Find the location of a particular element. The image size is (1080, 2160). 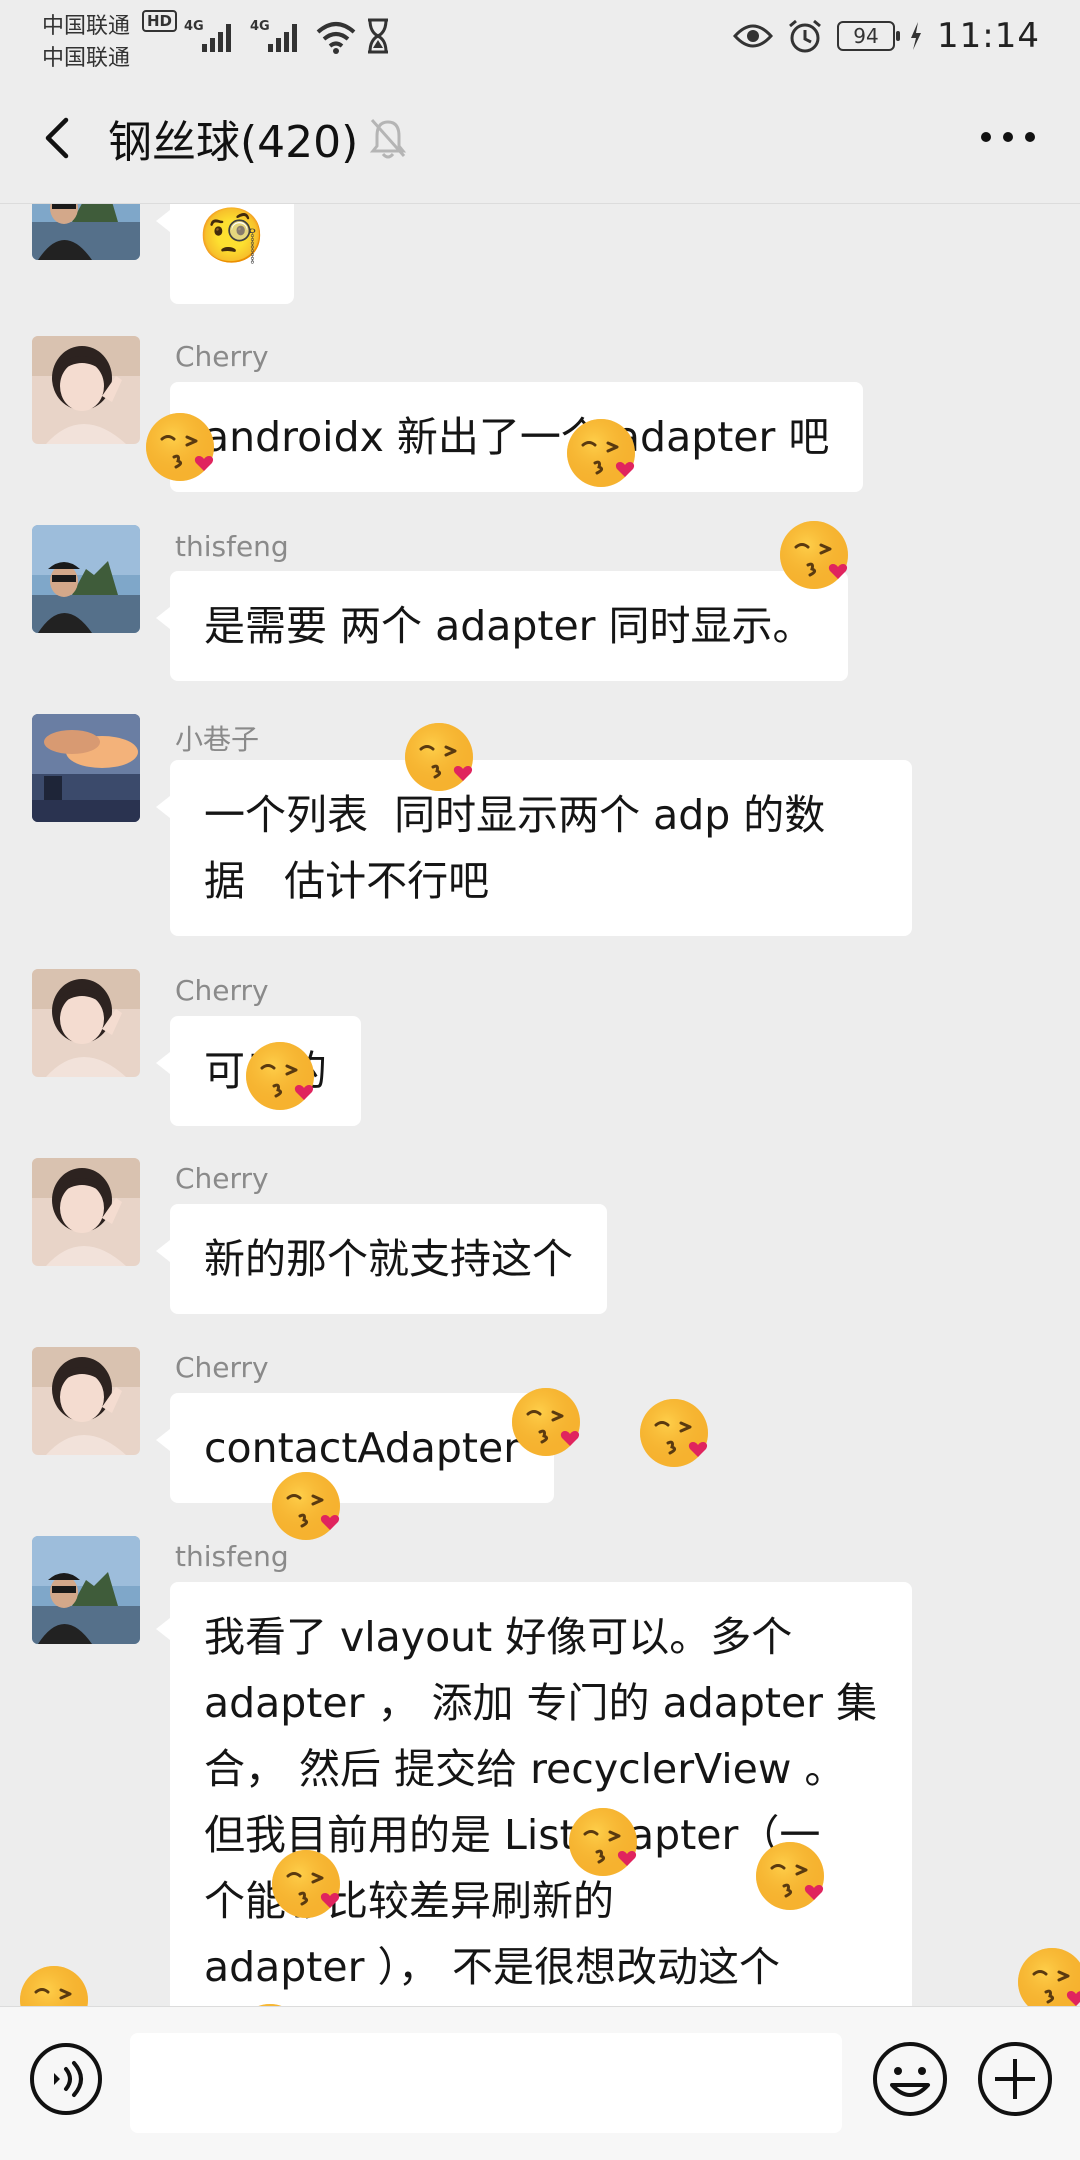

carrier-label-2: 中国联通 is located at coordinates (86, 58).